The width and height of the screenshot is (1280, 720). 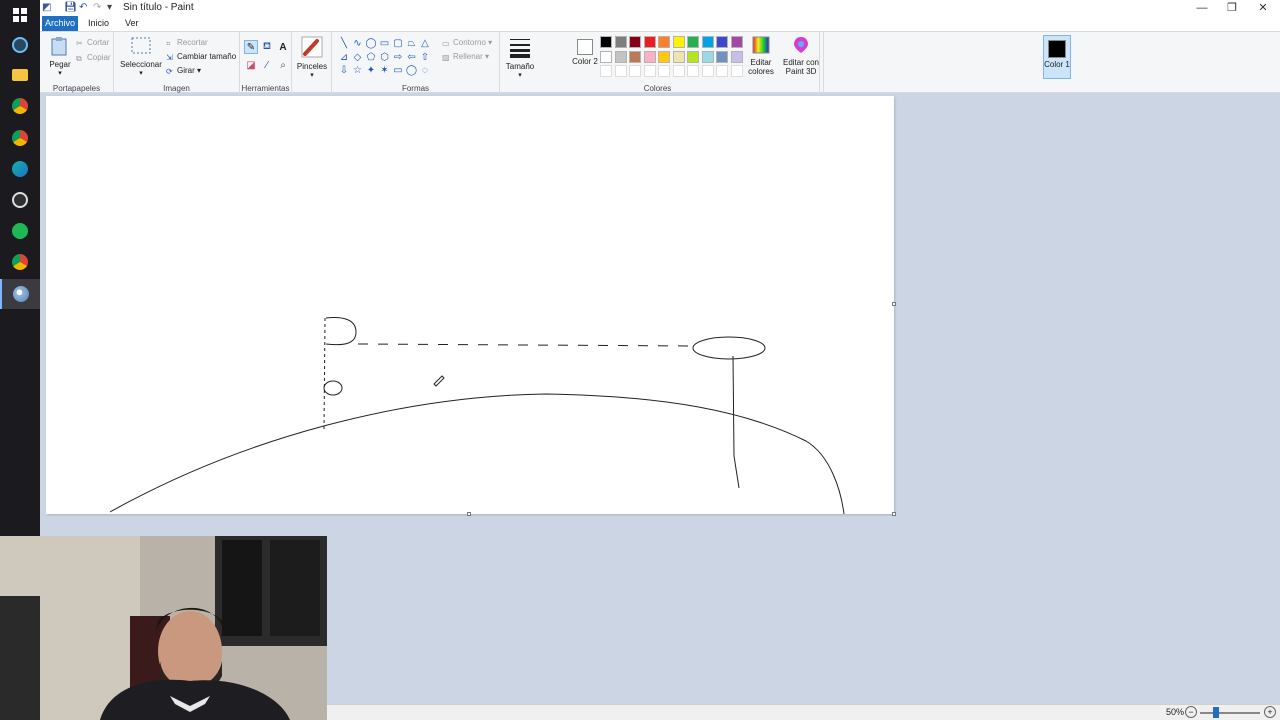 What do you see at coordinates (132, 23) in the screenshot?
I see `tab-ver: Ver` at bounding box center [132, 23].